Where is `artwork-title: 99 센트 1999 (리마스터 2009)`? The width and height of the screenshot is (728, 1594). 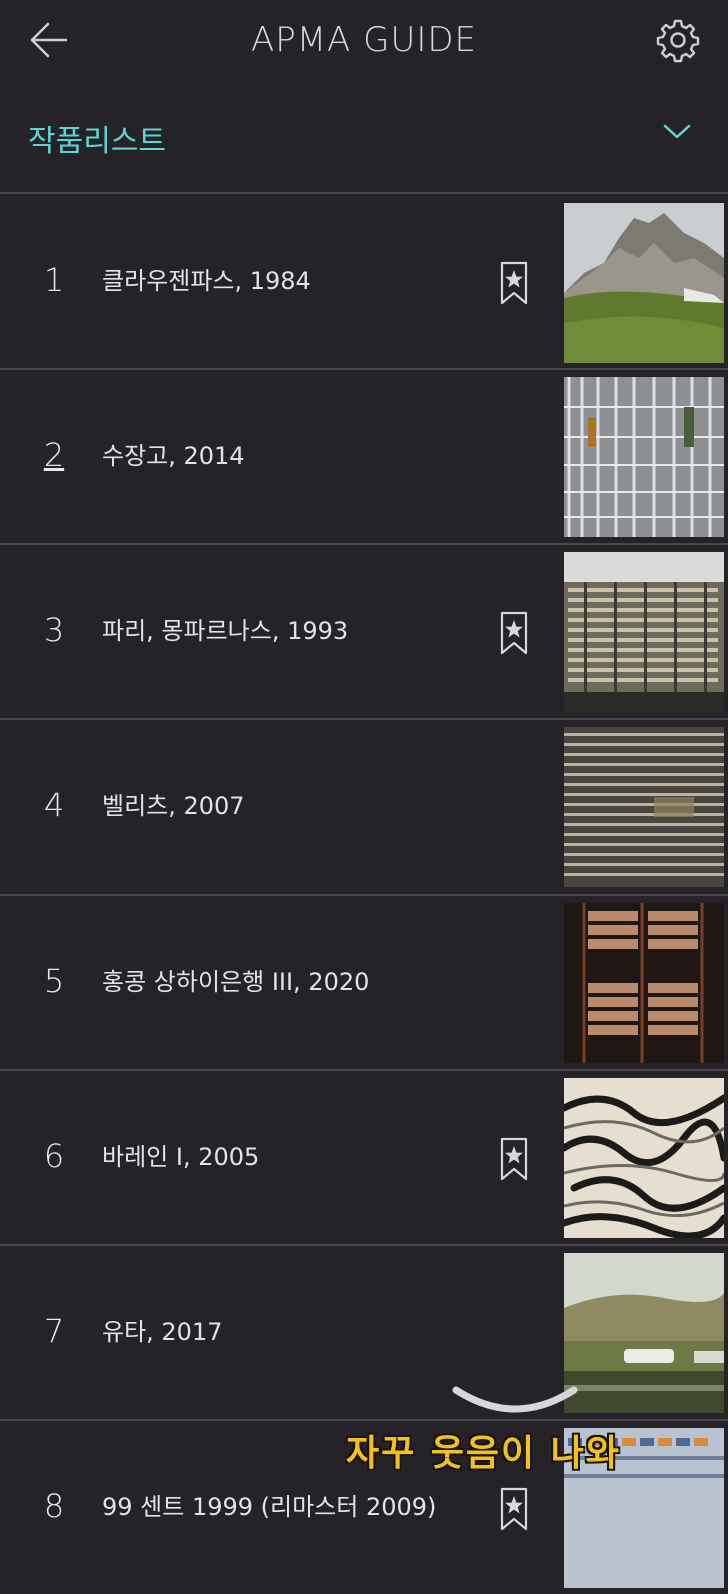 artwork-title: 99 센트 1999 (리마스터 2009) is located at coordinates (269, 1507).